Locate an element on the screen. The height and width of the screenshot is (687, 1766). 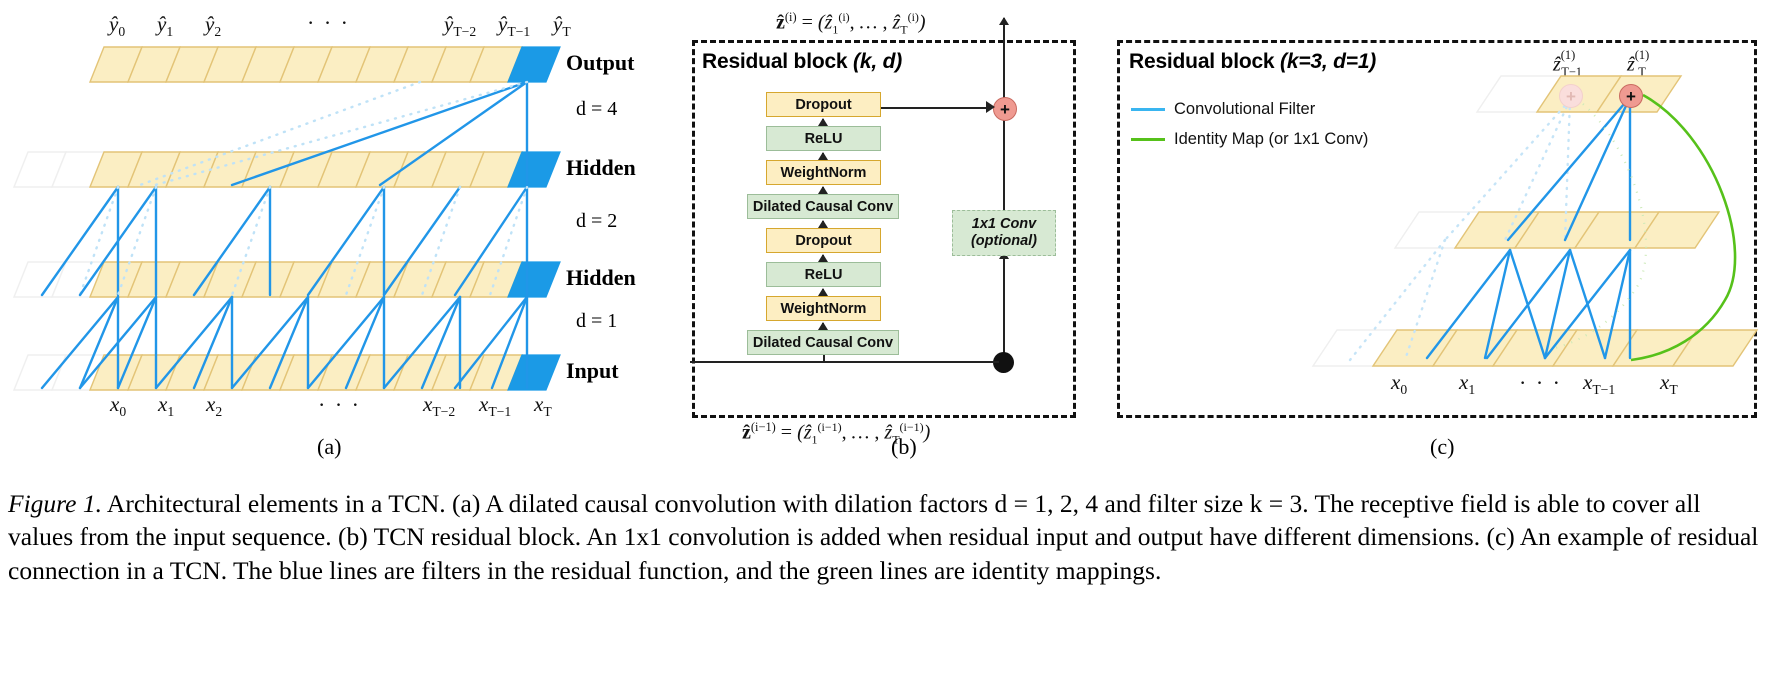
figure-number-label: Figure 1. is located at coordinates (55, 503).